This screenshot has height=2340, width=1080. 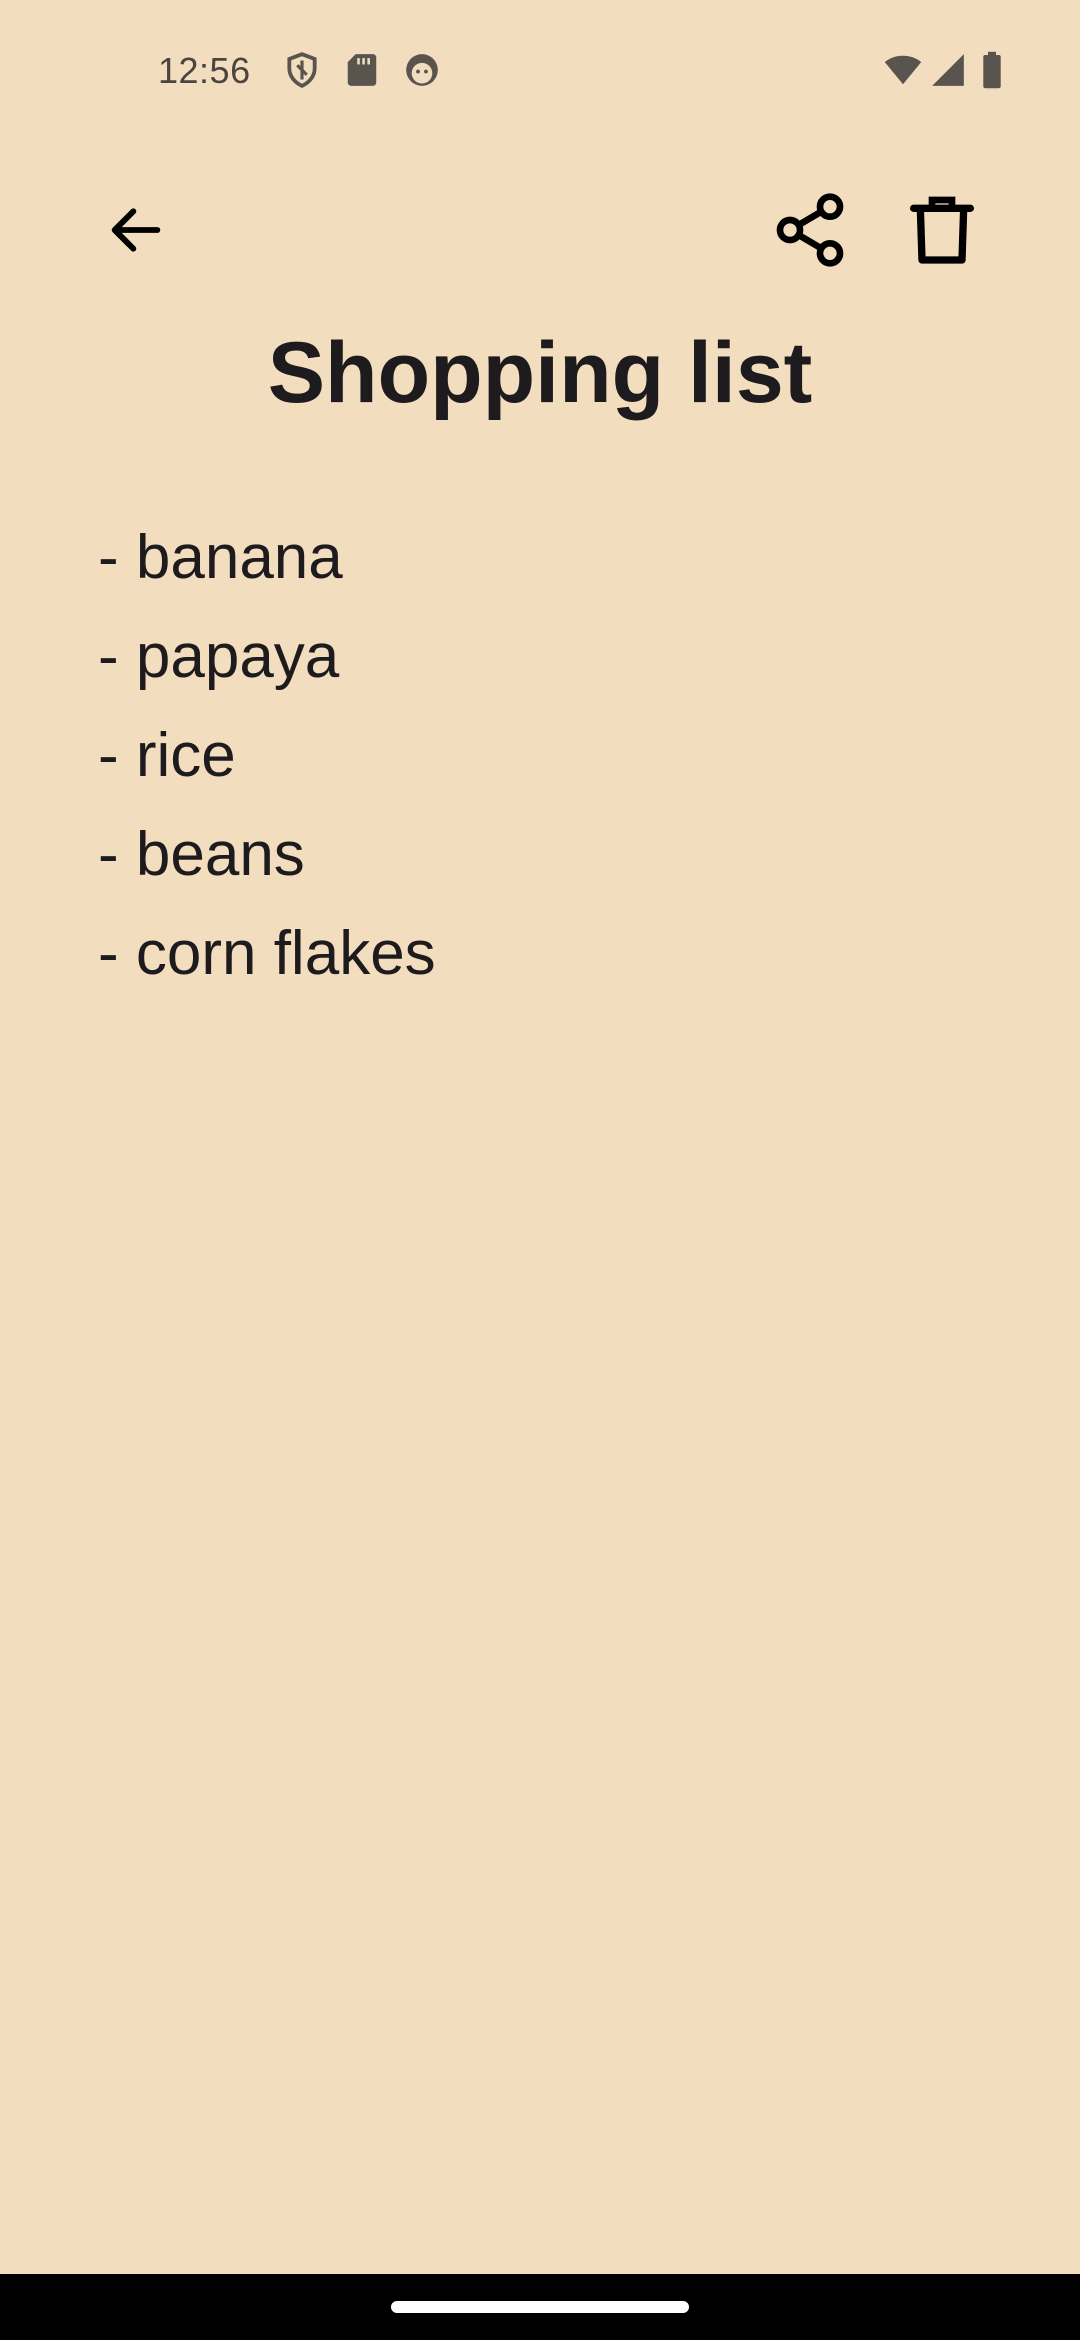 I want to click on home-indicator, so click(x=540, y=2307).